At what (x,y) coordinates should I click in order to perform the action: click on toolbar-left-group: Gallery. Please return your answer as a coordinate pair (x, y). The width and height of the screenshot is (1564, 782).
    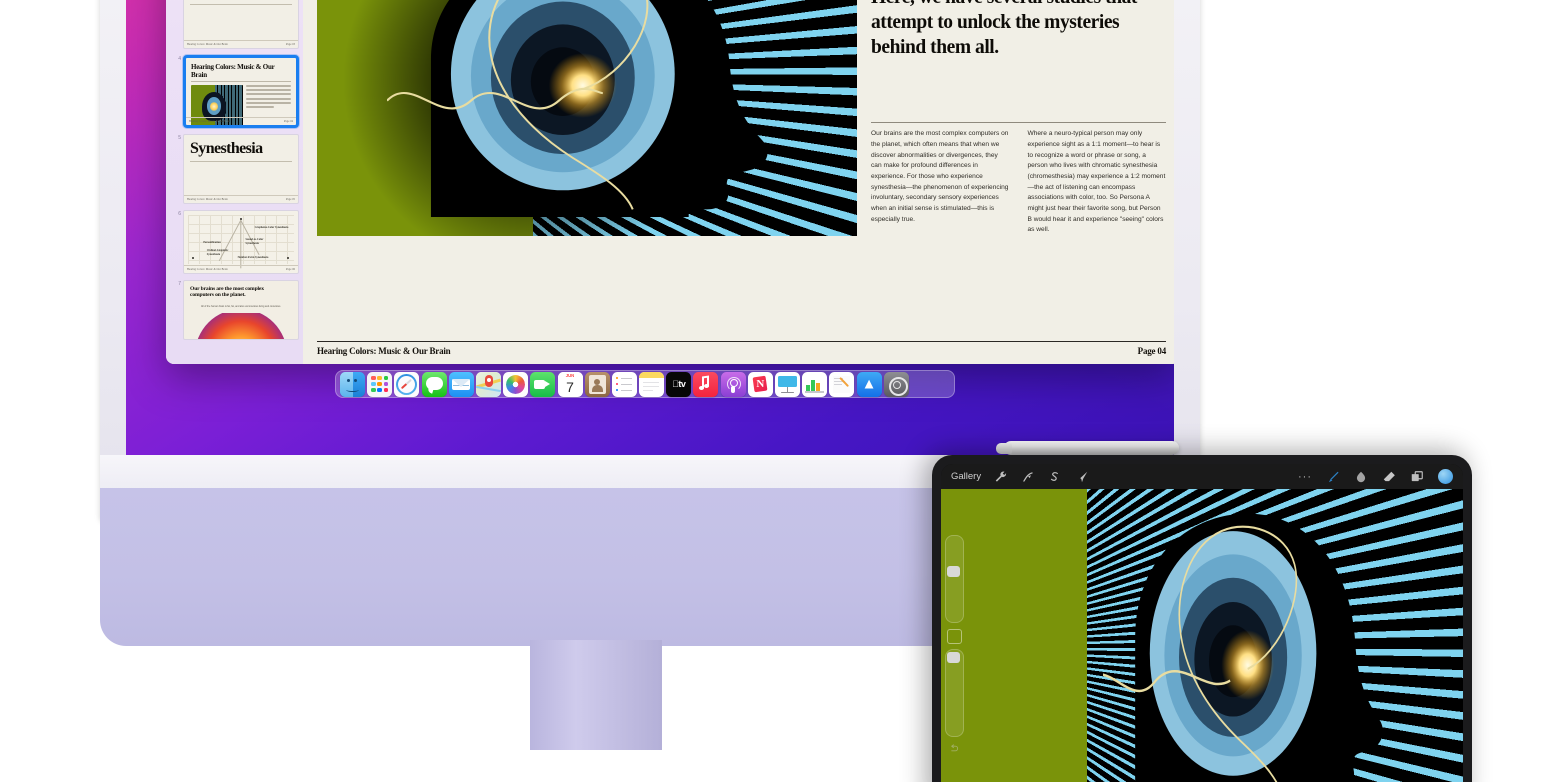
    Looking at the image, I should click on (1020, 477).